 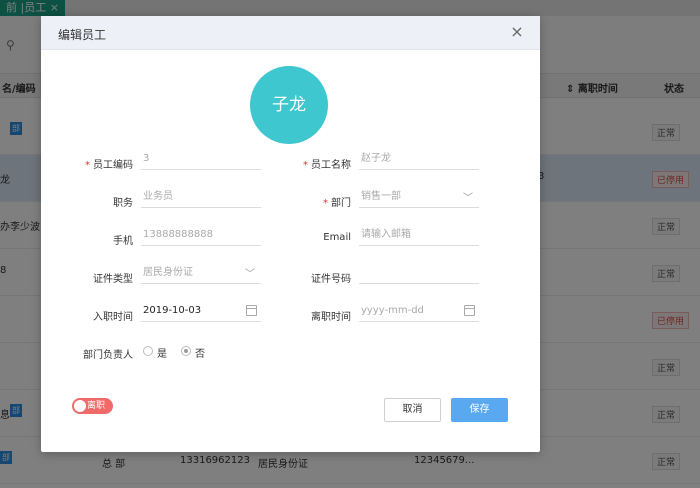 I want to click on emp-name-label: * 员工名称, so click(x=327, y=165).